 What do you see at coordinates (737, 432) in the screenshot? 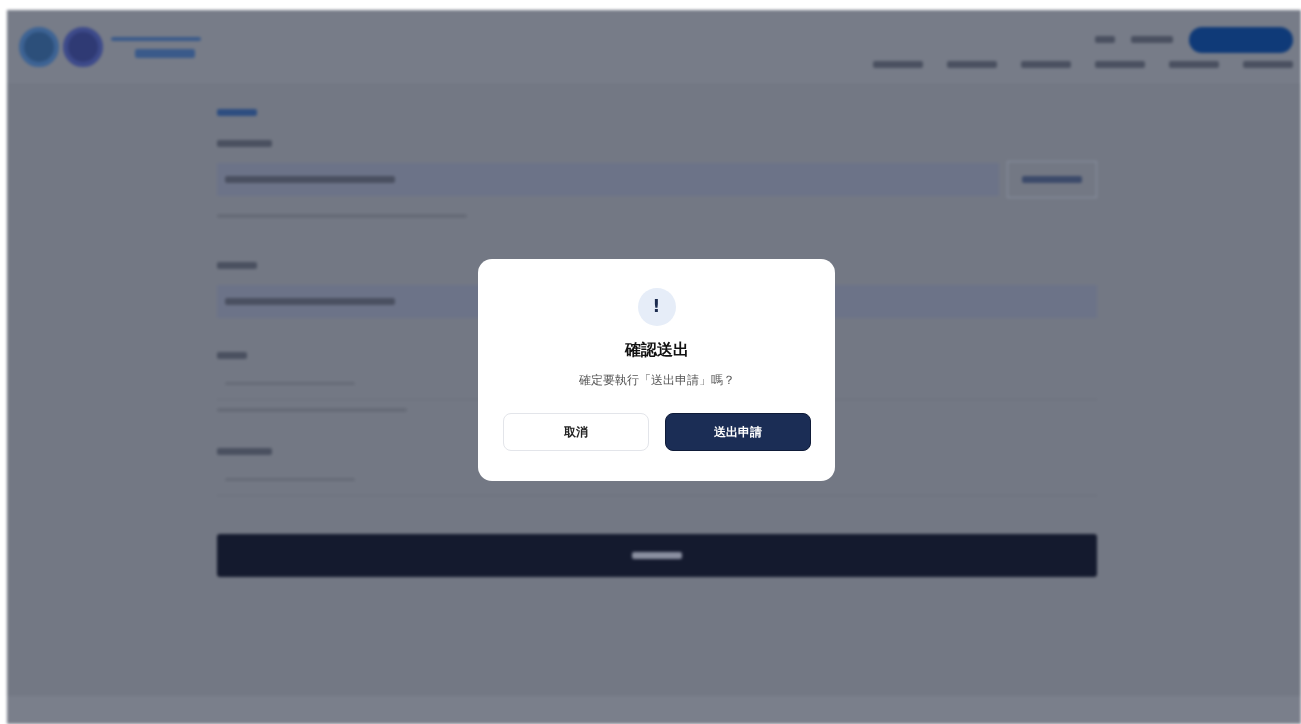
I see `submit-button: 送出申請` at bounding box center [737, 432].